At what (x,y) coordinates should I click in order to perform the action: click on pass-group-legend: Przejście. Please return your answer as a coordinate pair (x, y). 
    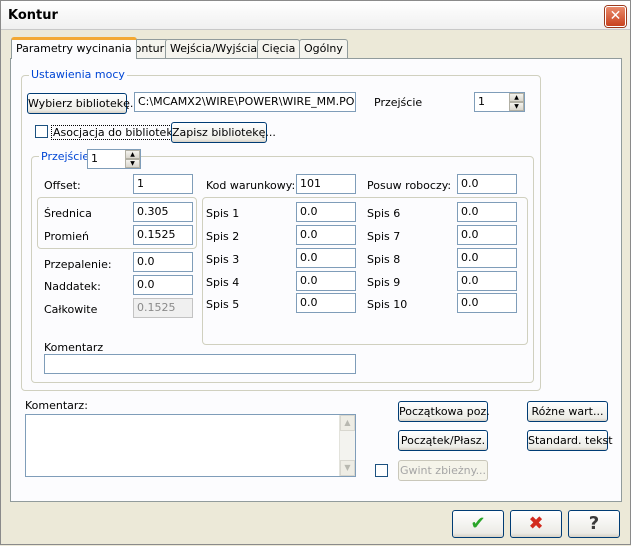
    Looking at the image, I should click on (65, 156).